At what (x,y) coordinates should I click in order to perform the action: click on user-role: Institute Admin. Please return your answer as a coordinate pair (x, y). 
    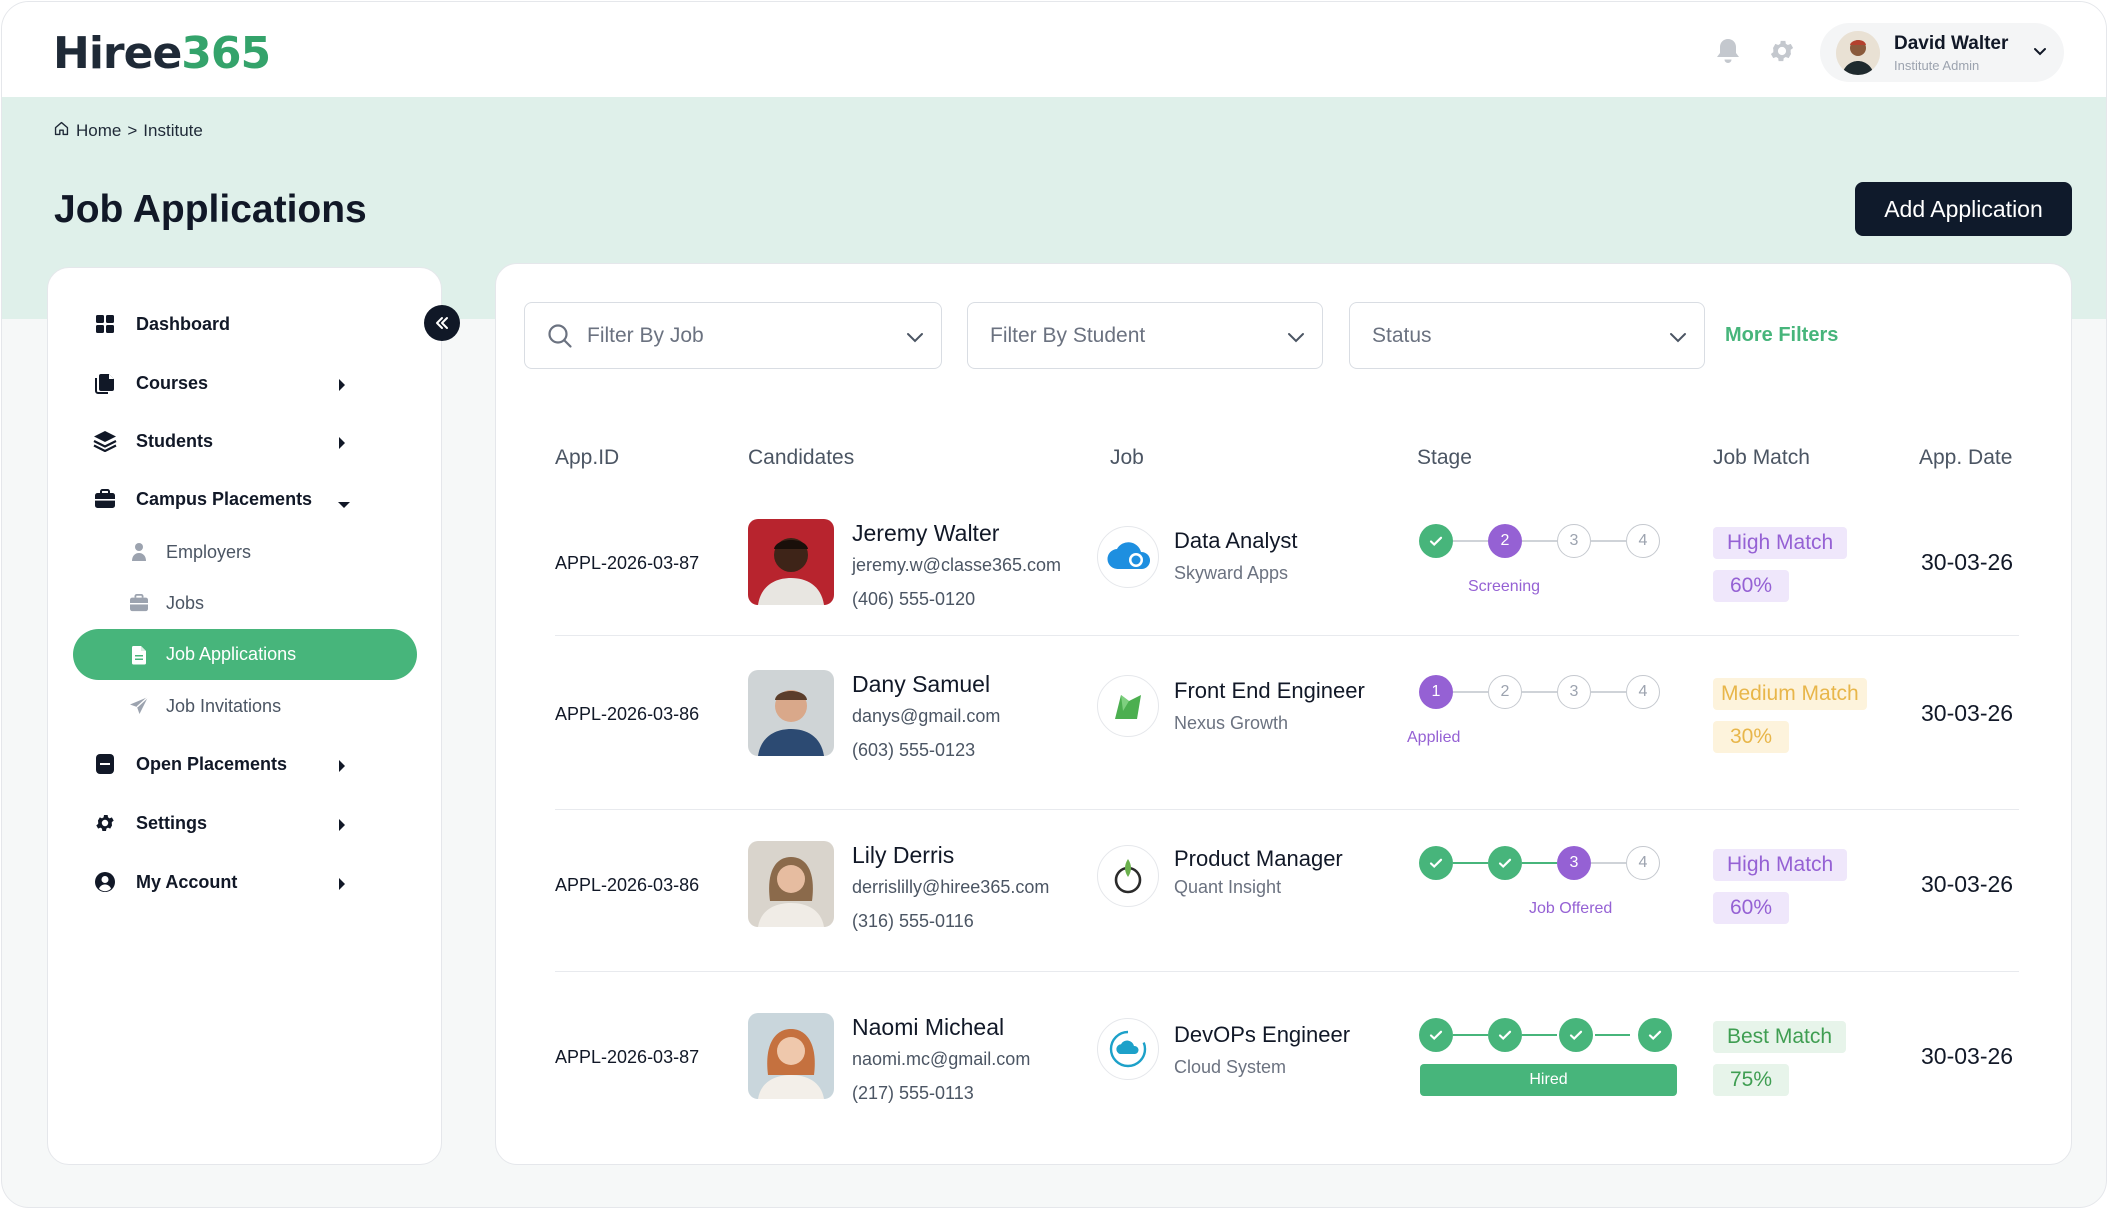
    Looking at the image, I should click on (1937, 65).